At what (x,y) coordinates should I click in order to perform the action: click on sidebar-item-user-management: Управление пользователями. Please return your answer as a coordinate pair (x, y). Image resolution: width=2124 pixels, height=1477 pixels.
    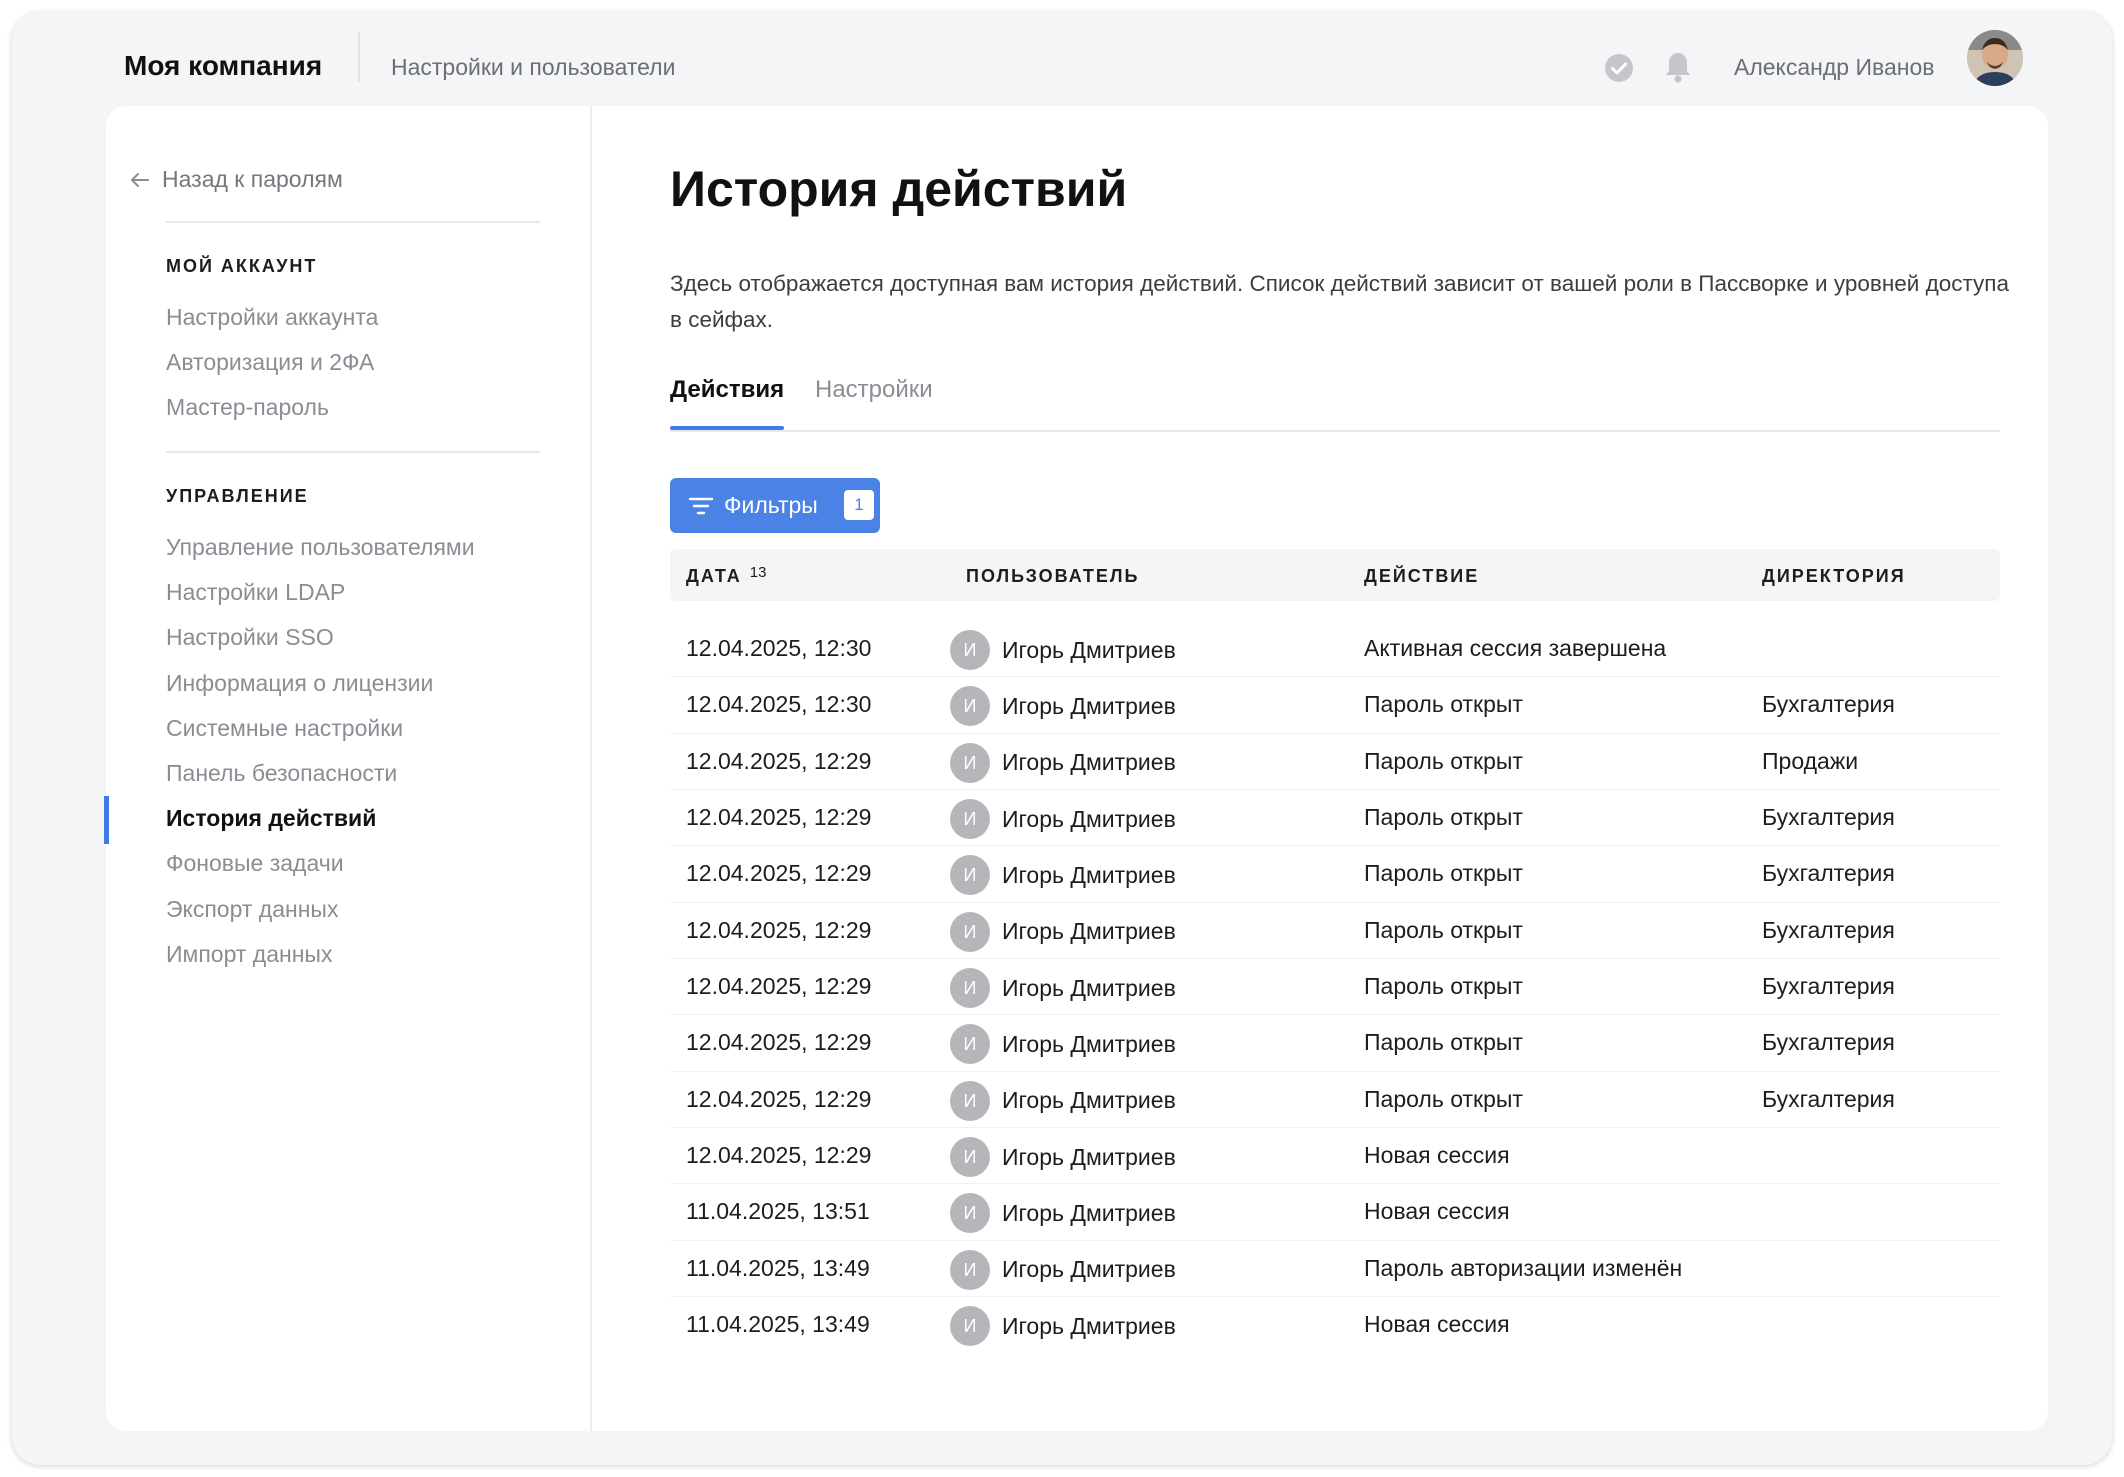
    Looking at the image, I should click on (320, 547).